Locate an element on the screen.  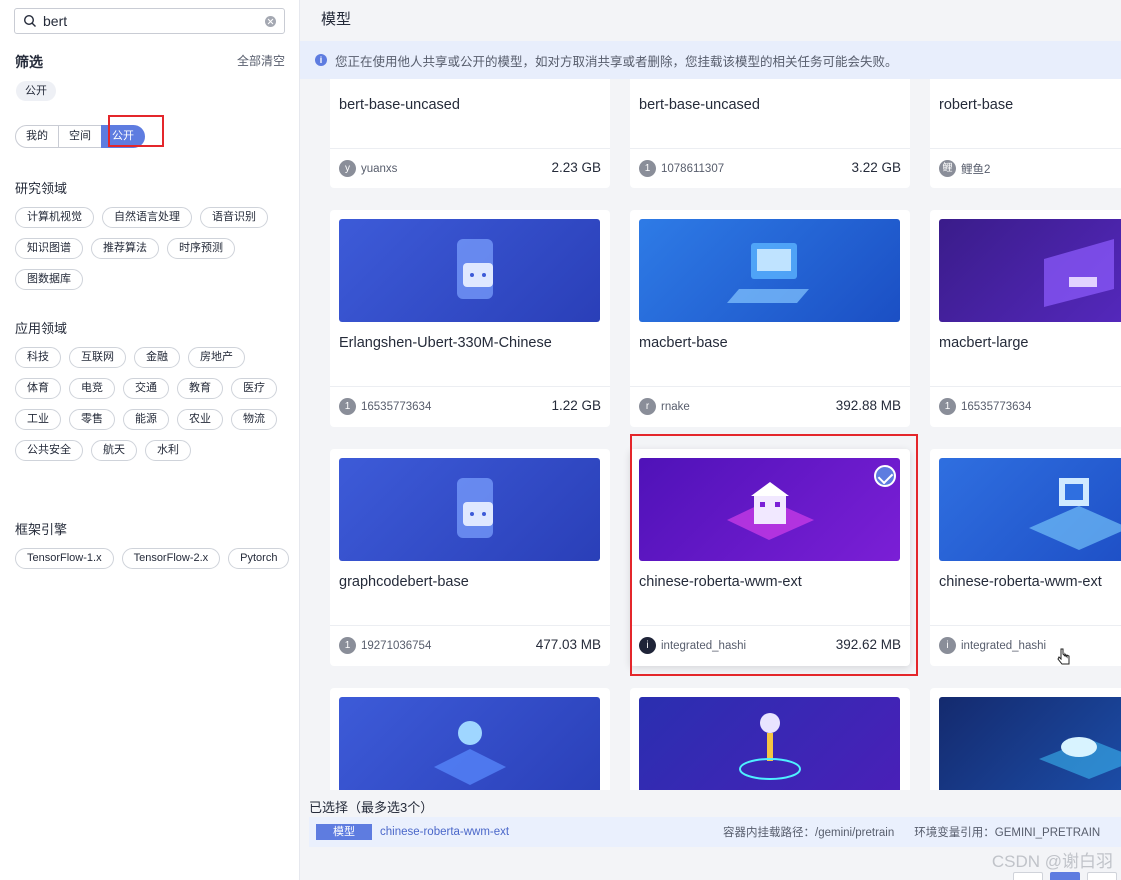
search-box: bert is located at coordinates (149, 21).